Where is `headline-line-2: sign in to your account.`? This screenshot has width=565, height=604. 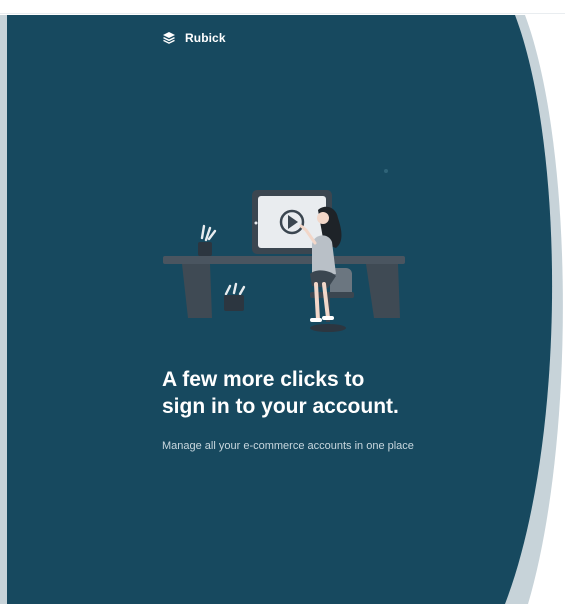 headline-line-2: sign in to your account. is located at coordinates (280, 406).